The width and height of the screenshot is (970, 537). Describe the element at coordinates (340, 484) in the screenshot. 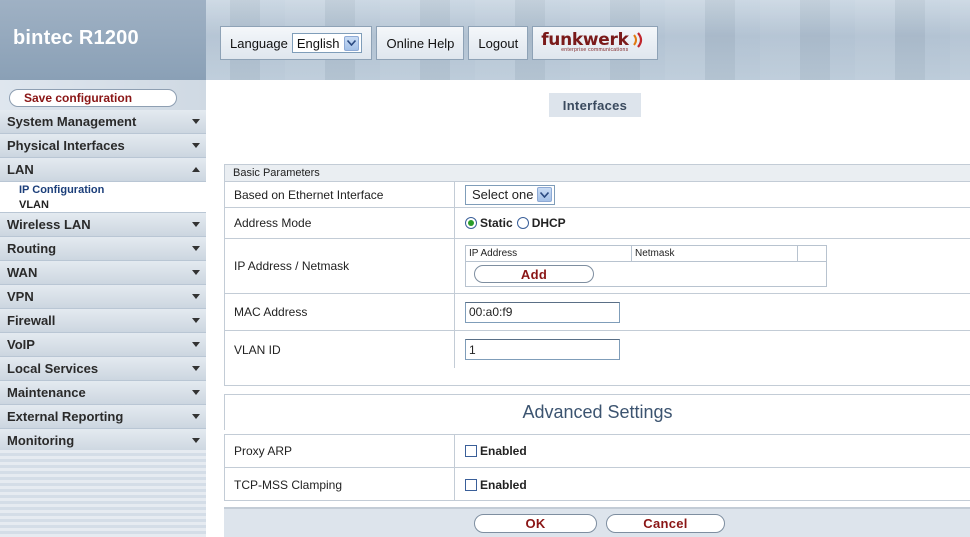

I see `field-label: TCP-MSS Clamping` at that location.